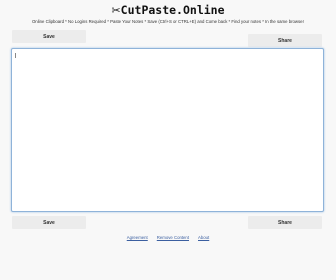 This screenshot has width=336, height=280. I want to click on about-link: About, so click(203, 237).